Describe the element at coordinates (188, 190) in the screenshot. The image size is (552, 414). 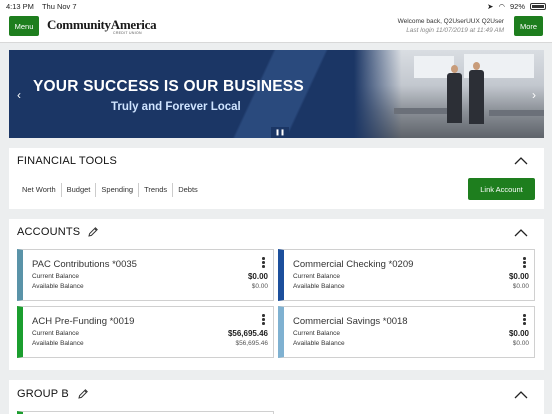
I see `tool-link-debts: Debts` at that location.